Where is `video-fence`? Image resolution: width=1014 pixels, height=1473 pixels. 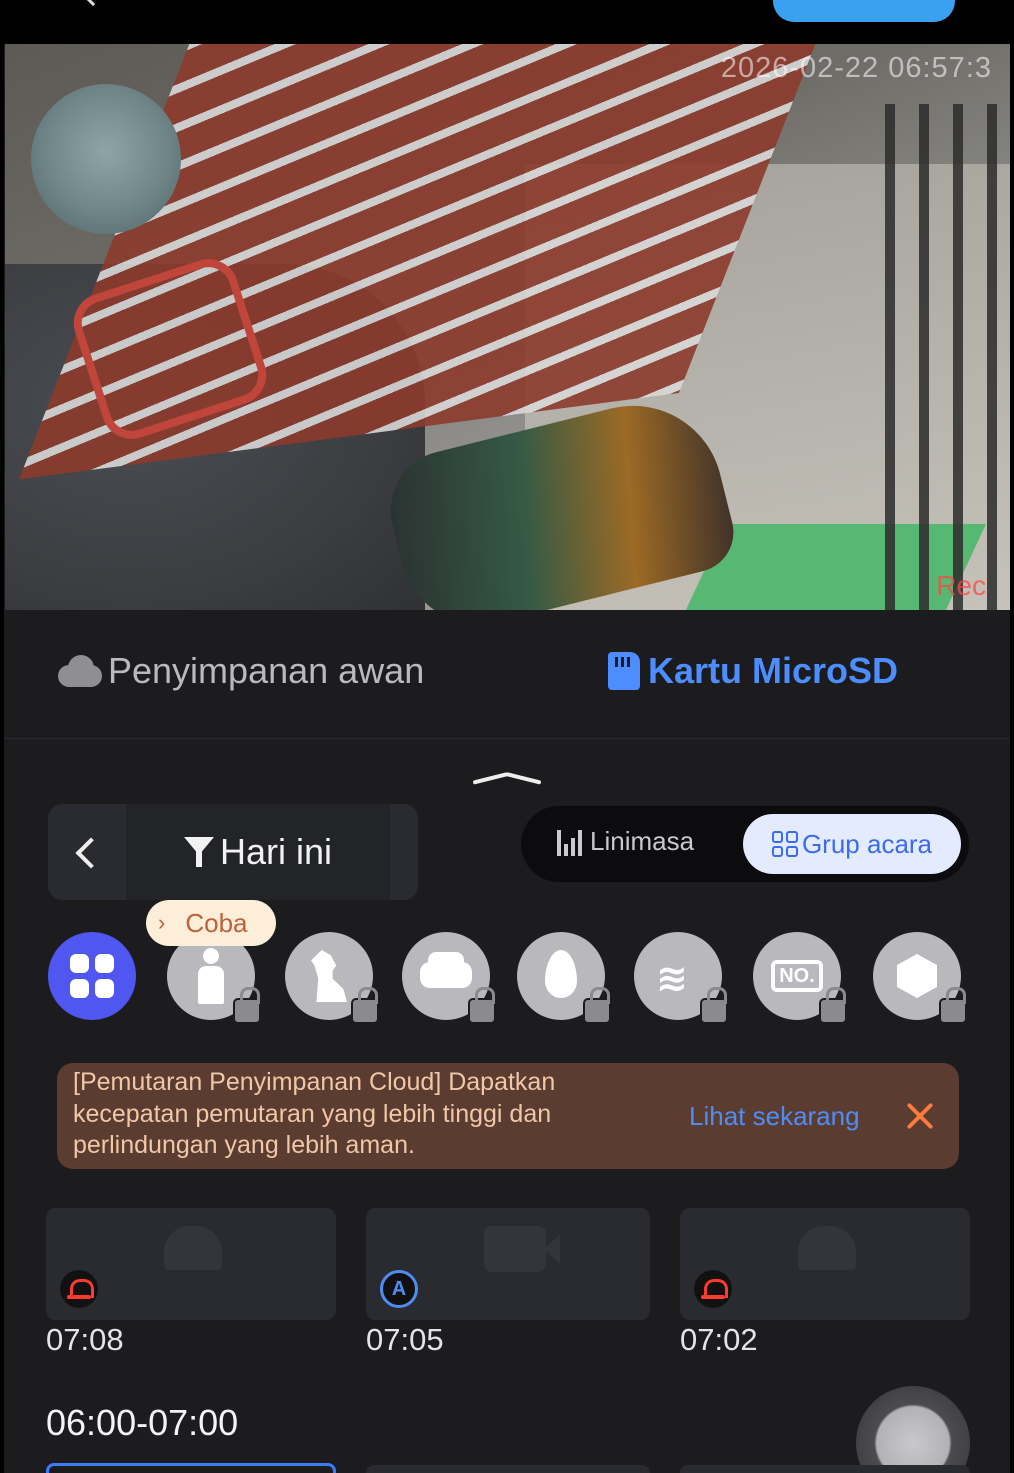 video-fence is located at coordinates (947, 357).